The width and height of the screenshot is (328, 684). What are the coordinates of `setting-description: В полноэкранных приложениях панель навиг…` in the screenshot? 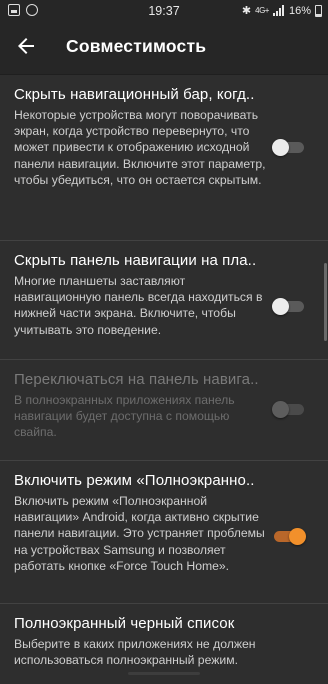 It's located at (124, 416).